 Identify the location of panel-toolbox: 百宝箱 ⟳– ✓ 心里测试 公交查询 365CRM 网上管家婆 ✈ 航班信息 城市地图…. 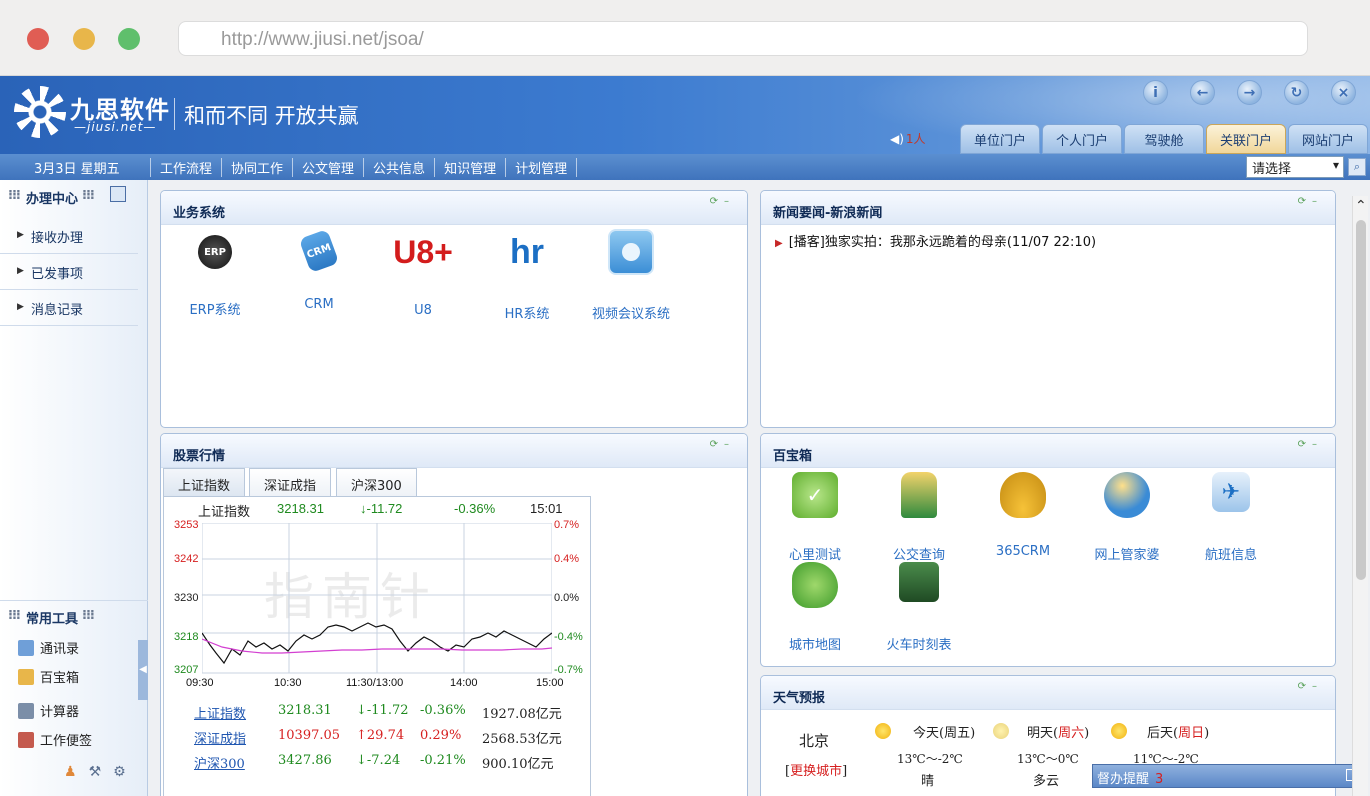
(1048, 550).